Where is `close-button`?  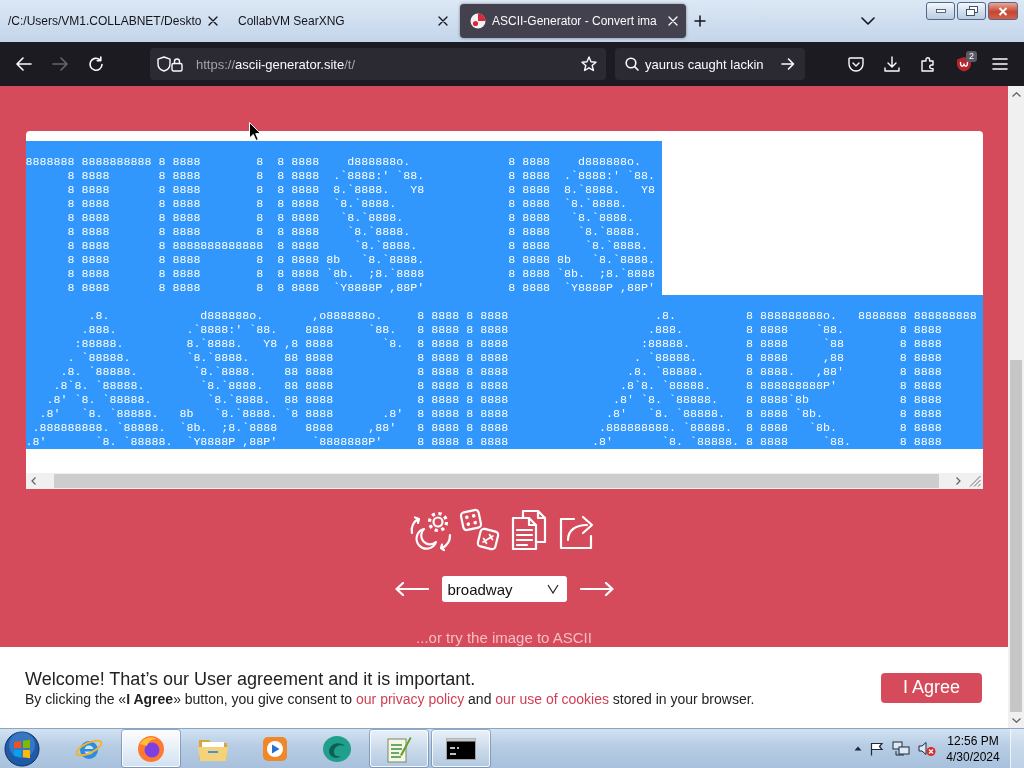 close-button is located at coordinates (1003, 11).